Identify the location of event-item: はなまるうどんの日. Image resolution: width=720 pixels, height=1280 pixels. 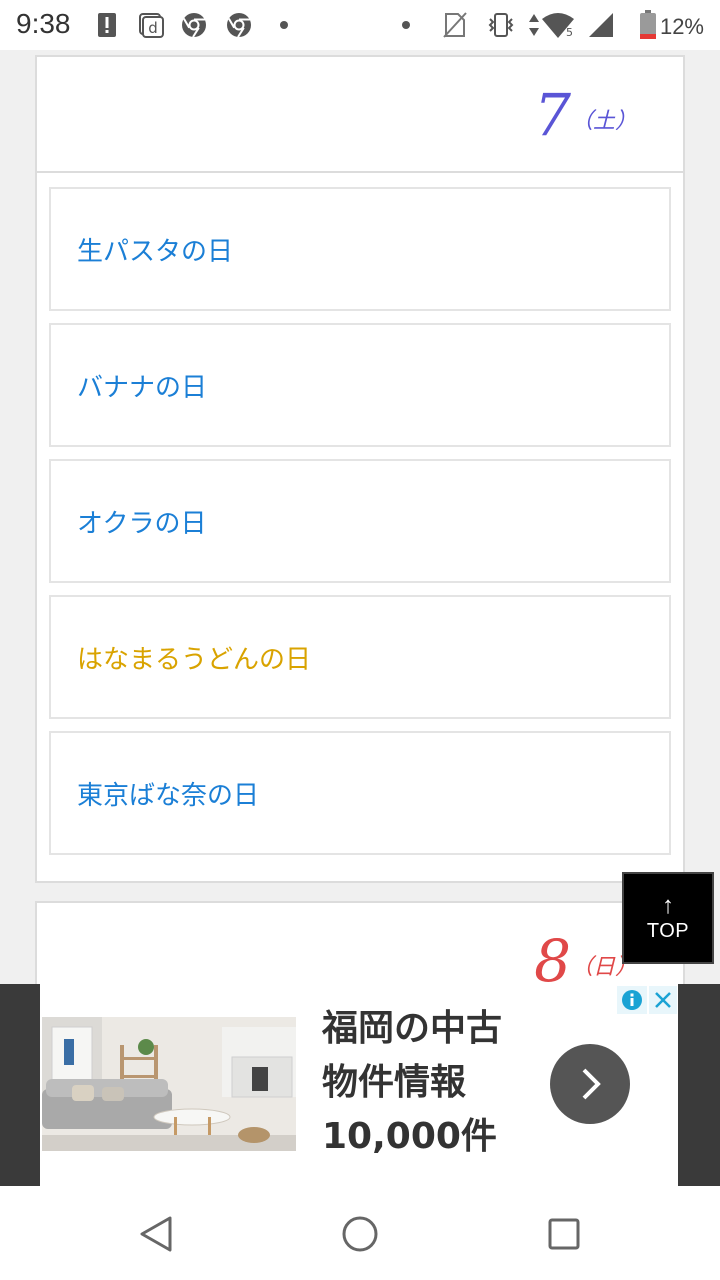
(360, 657).